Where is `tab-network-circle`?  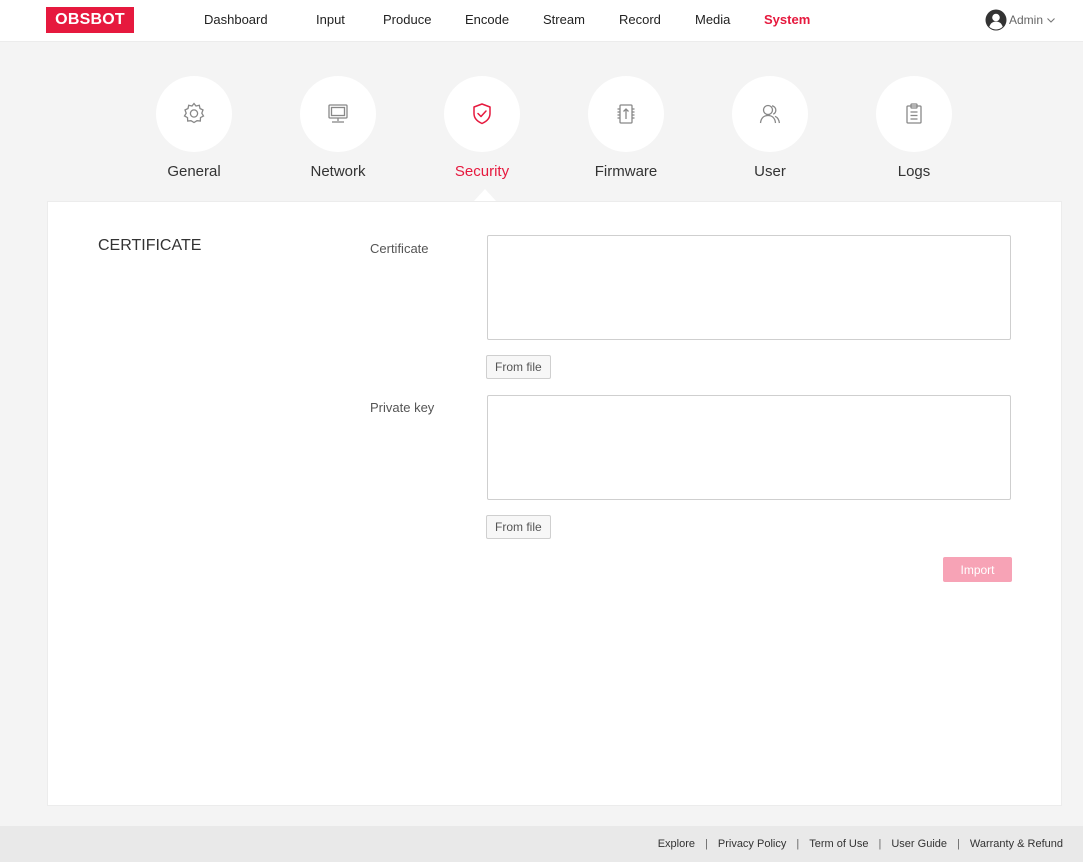 tab-network-circle is located at coordinates (338, 114).